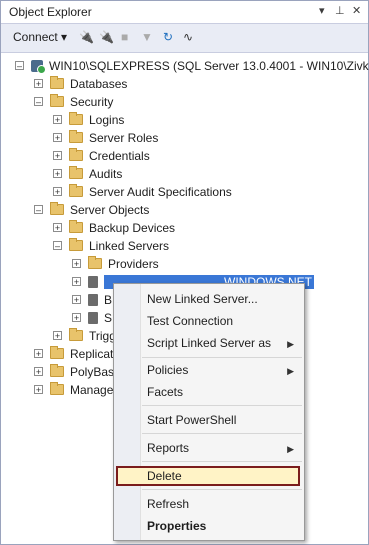 The height and width of the screenshot is (545, 369). Describe the element at coordinates (168, 504) in the screenshot. I see `menu-item-refresh: Refresh` at that location.